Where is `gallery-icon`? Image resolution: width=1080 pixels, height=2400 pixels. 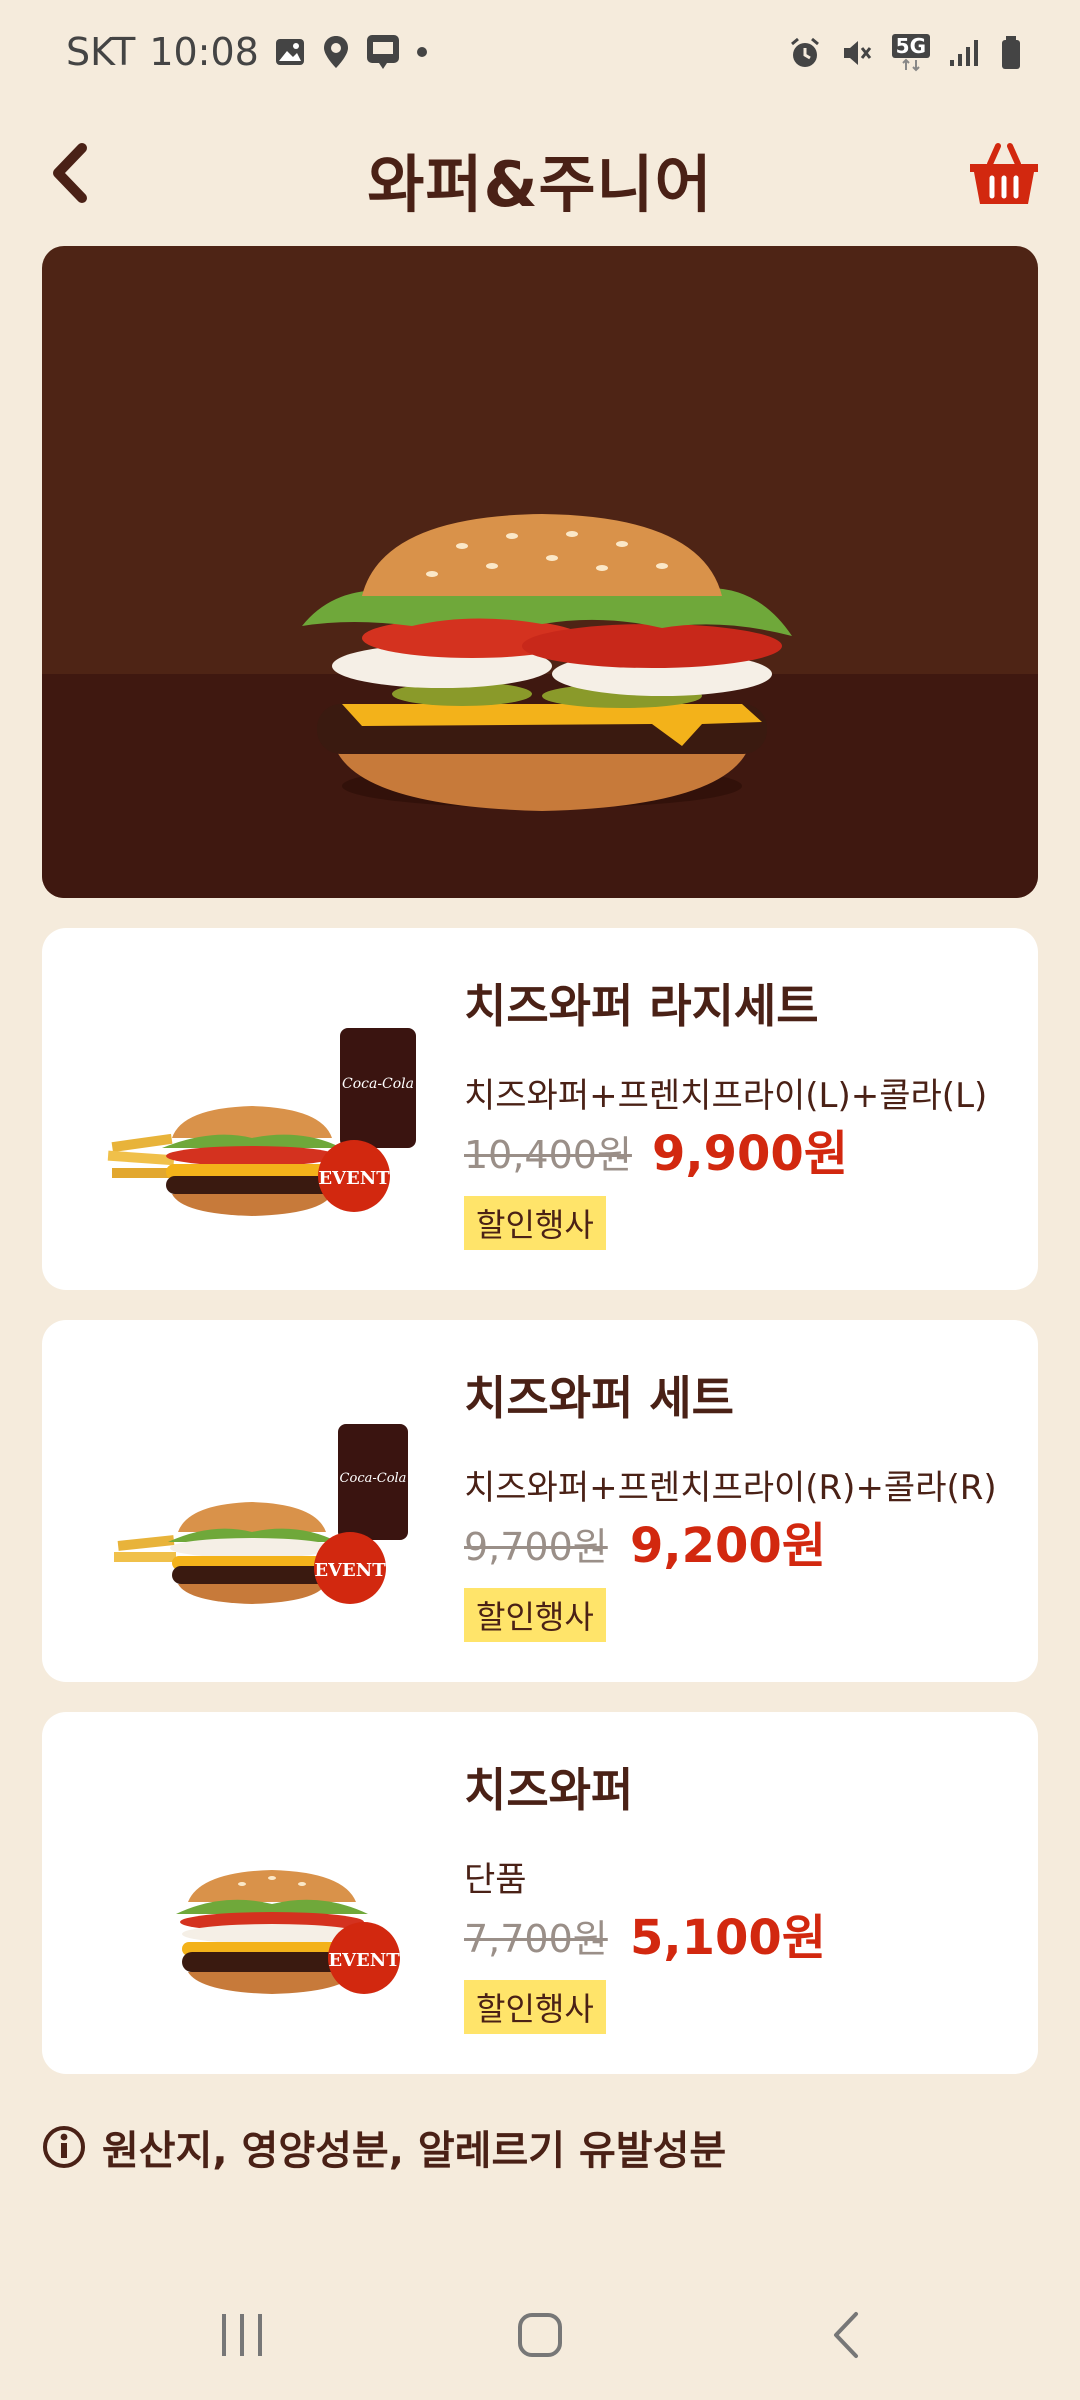
gallery-icon is located at coordinates (289, 52).